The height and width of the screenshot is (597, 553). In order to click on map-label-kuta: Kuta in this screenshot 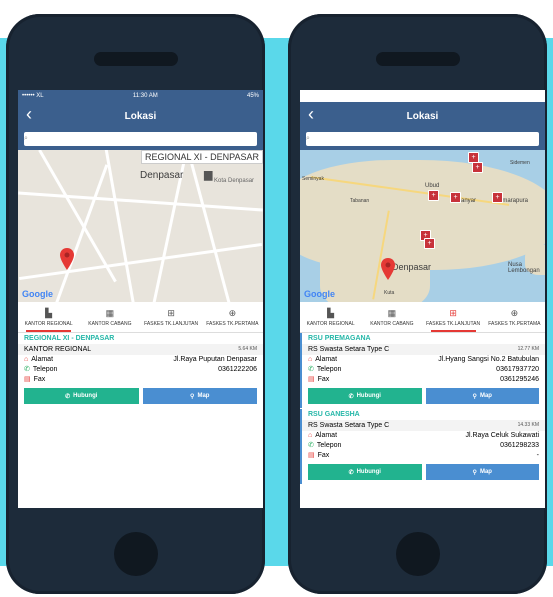, I will do `click(389, 293)`.